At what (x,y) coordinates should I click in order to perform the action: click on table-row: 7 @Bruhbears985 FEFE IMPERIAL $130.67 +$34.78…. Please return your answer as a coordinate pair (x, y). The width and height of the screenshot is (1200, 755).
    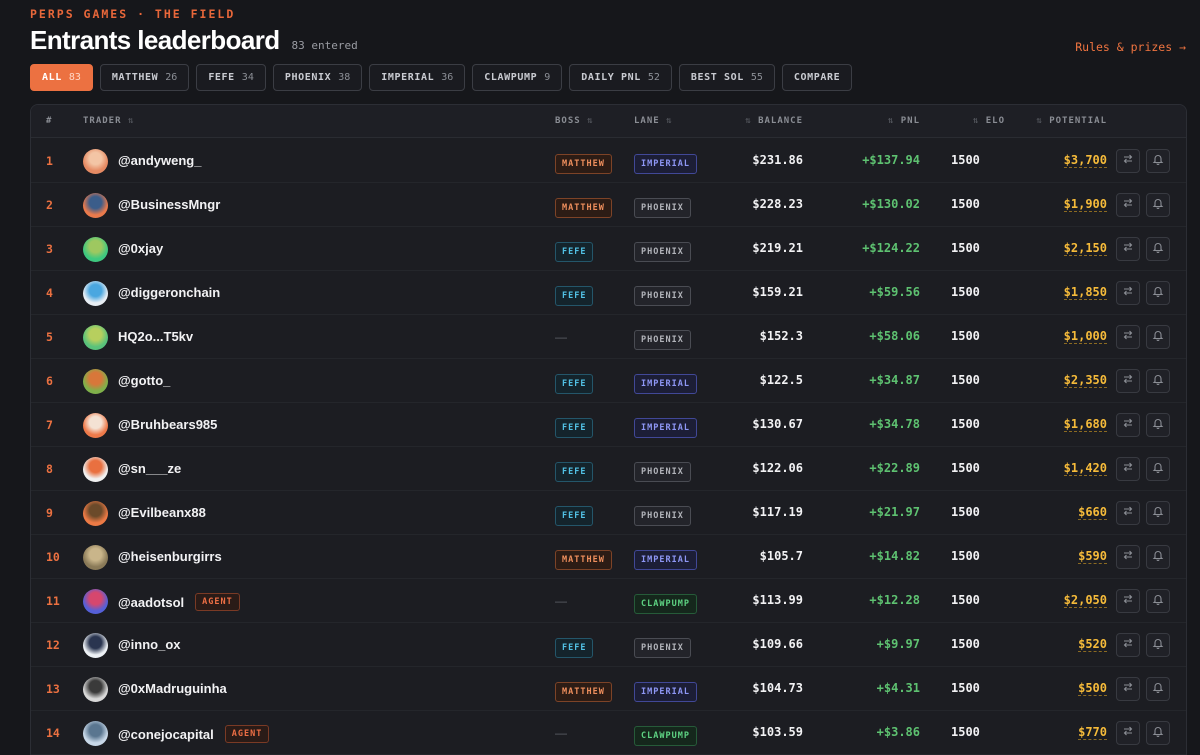
    Looking at the image, I should click on (608, 425).